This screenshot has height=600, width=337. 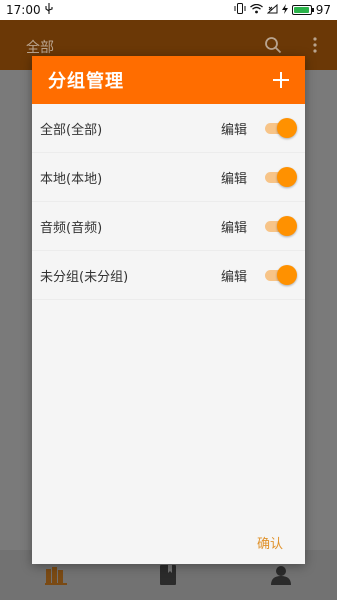 I want to click on wifi-icon, so click(x=256, y=10).